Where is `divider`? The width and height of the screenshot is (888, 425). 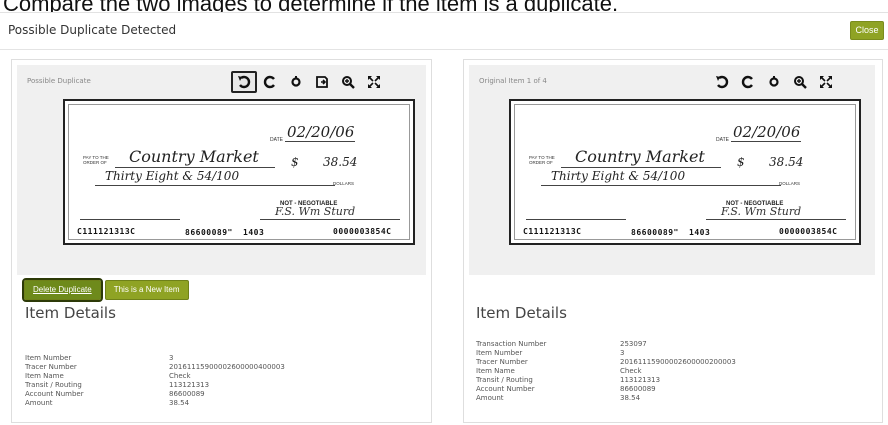 divider is located at coordinates (444, 49).